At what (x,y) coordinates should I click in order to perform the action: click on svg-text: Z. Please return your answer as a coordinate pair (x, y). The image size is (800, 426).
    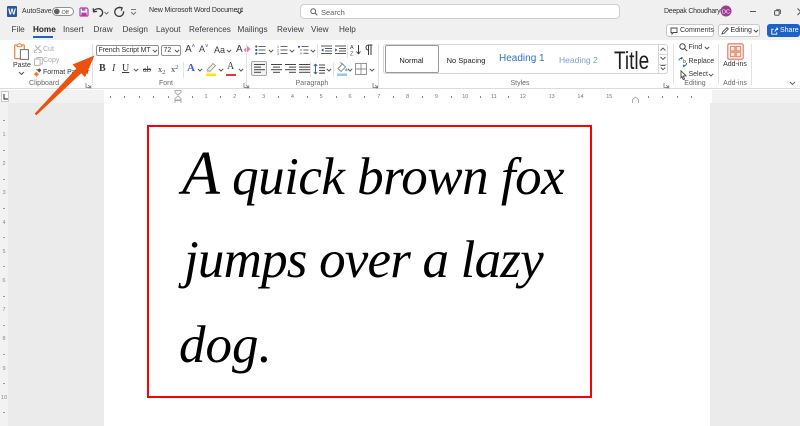
    Looking at the image, I should click on (352, 54).